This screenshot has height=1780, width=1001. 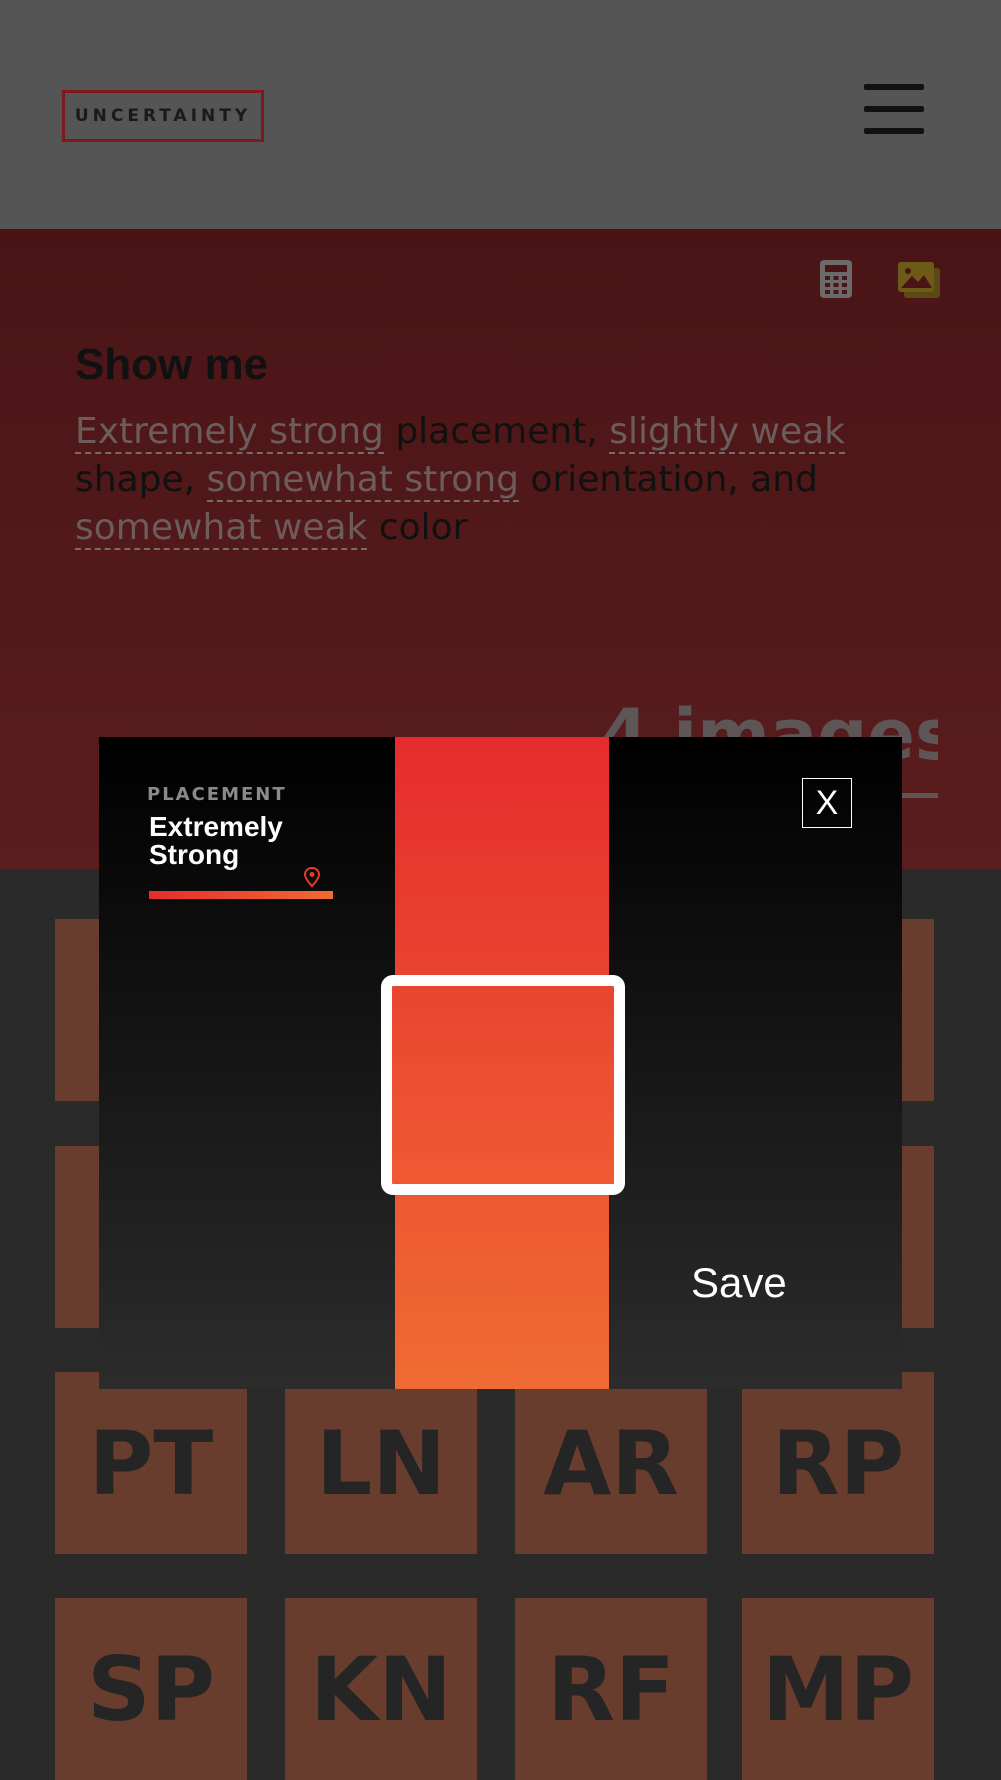 I want to click on level-bar, so click(x=241, y=895).